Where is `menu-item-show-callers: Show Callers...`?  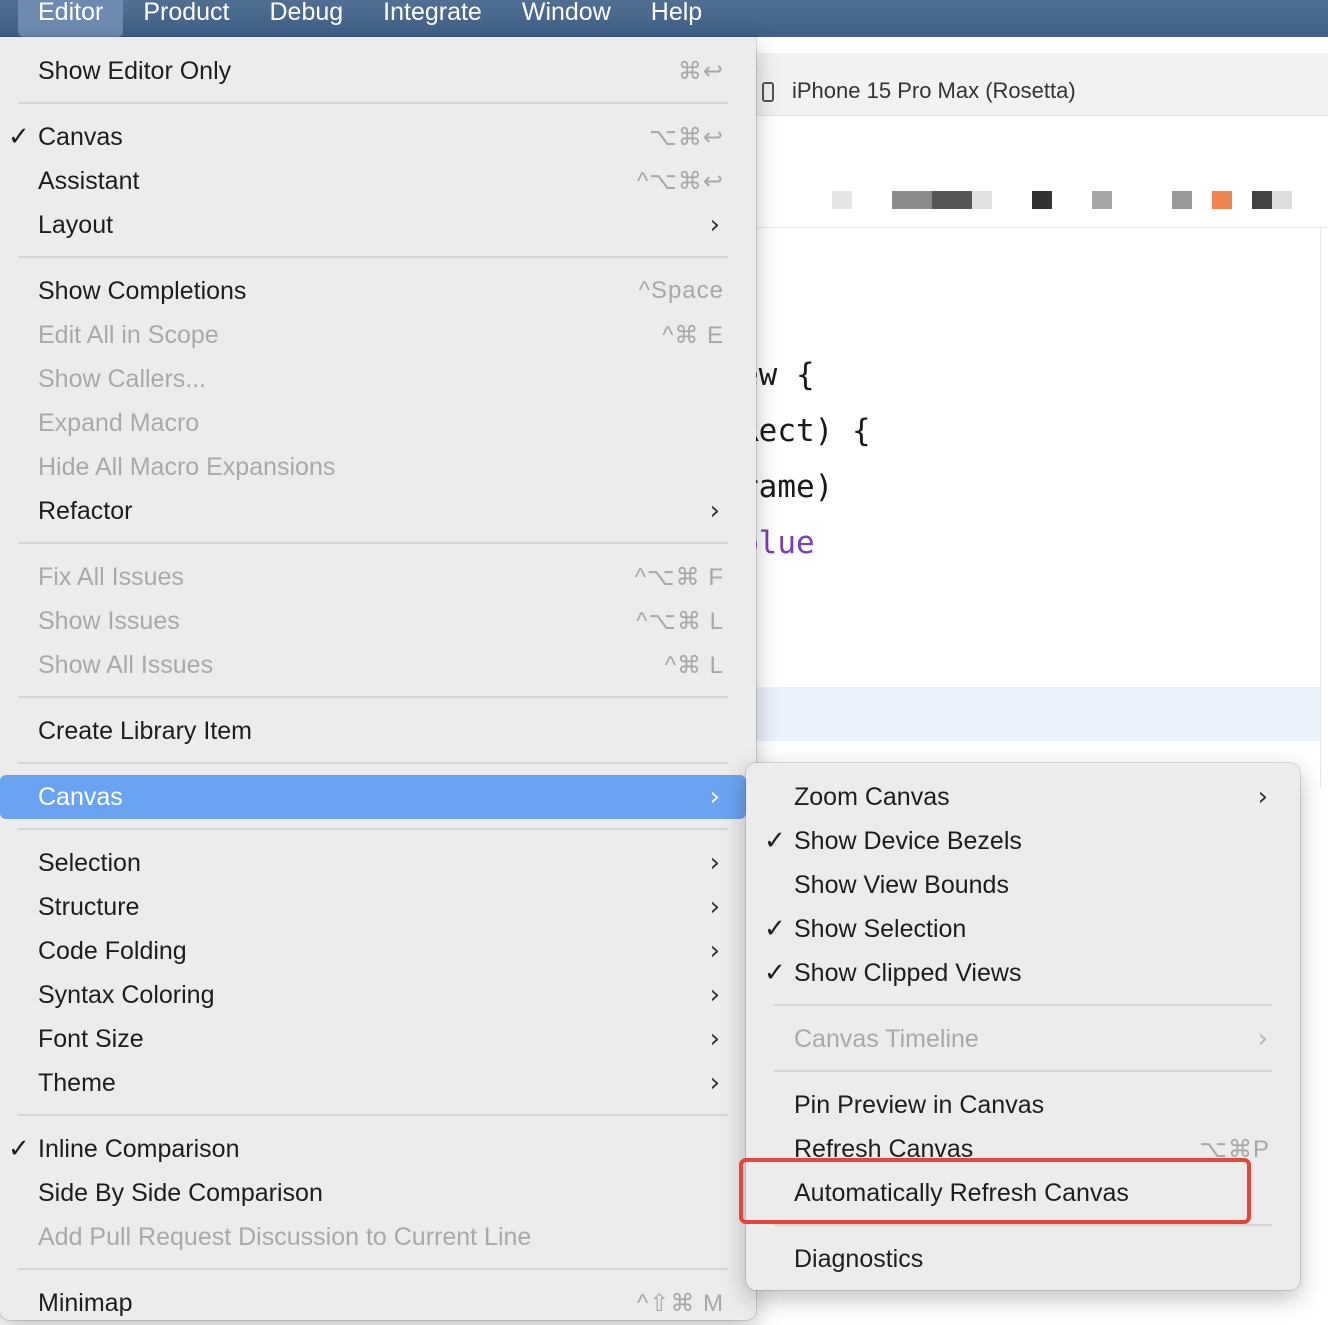 menu-item-show-callers: Show Callers... is located at coordinates (378, 379).